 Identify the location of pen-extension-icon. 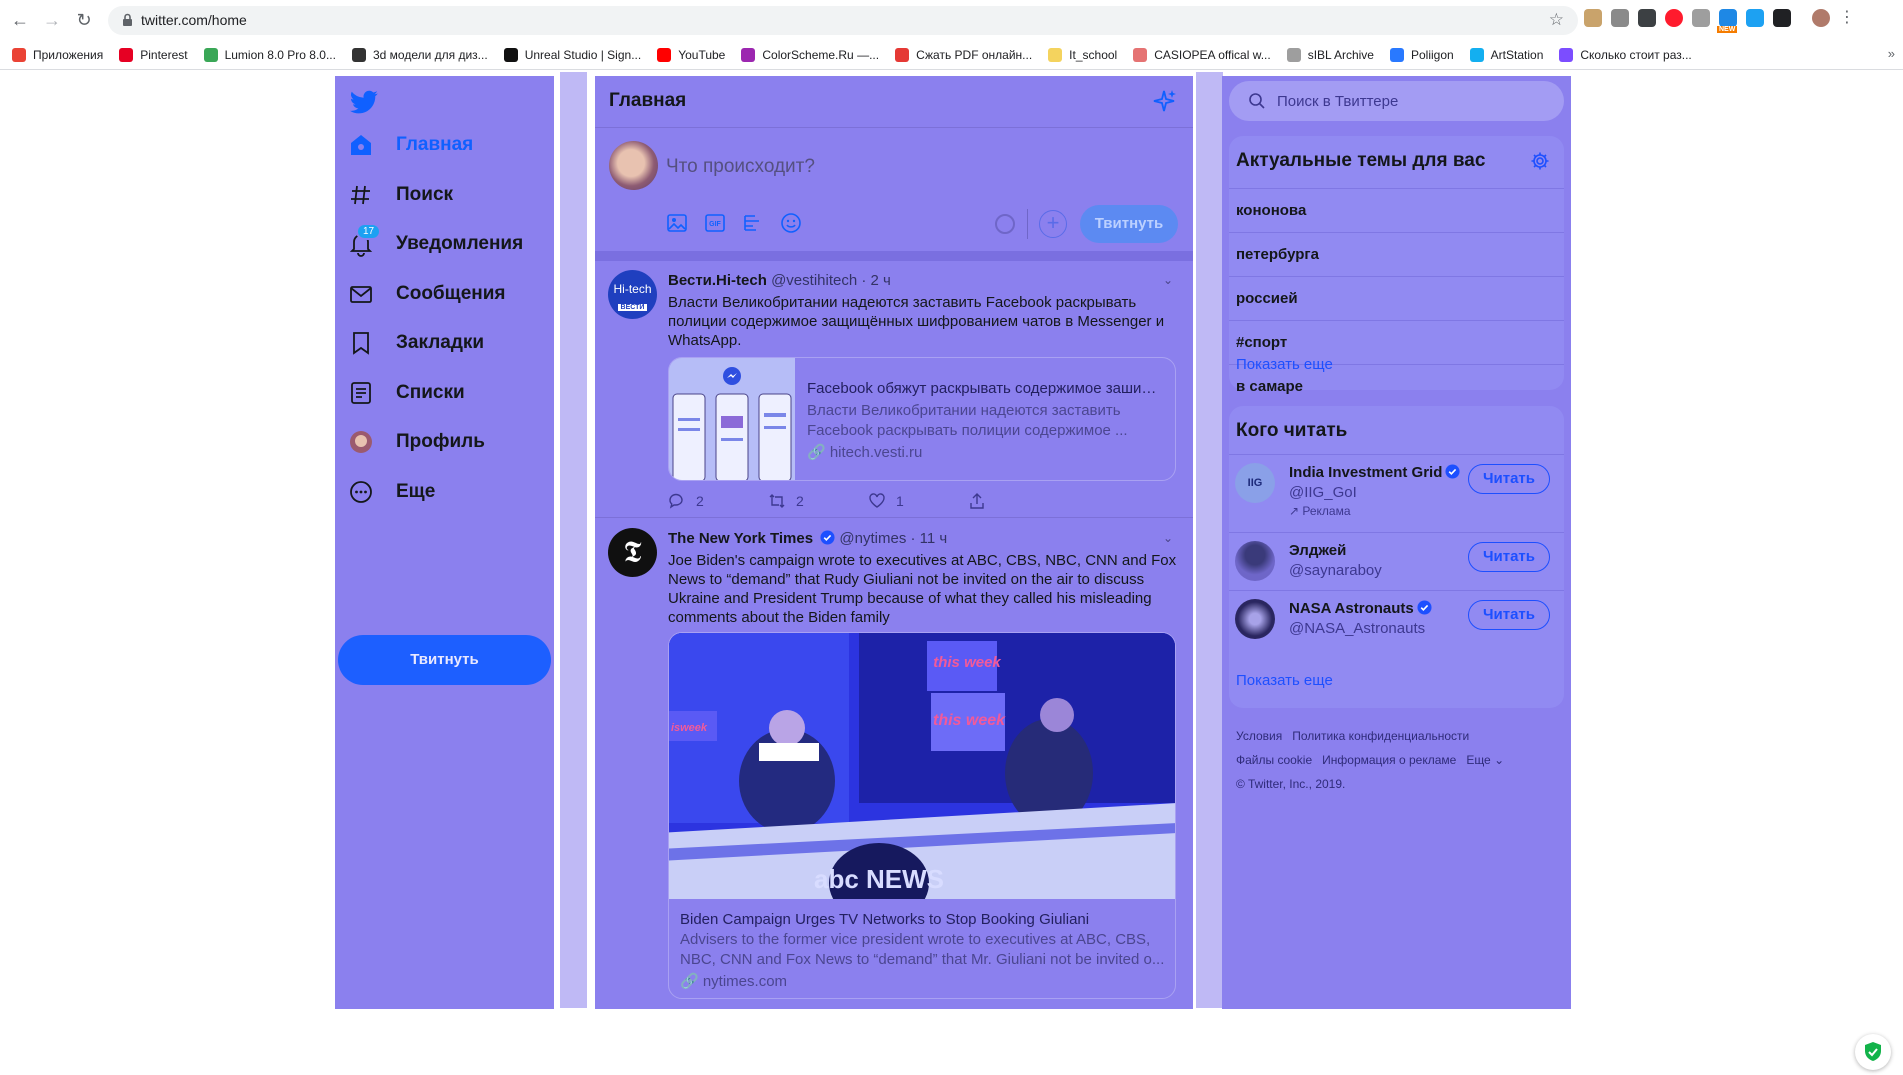
(1782, 18).